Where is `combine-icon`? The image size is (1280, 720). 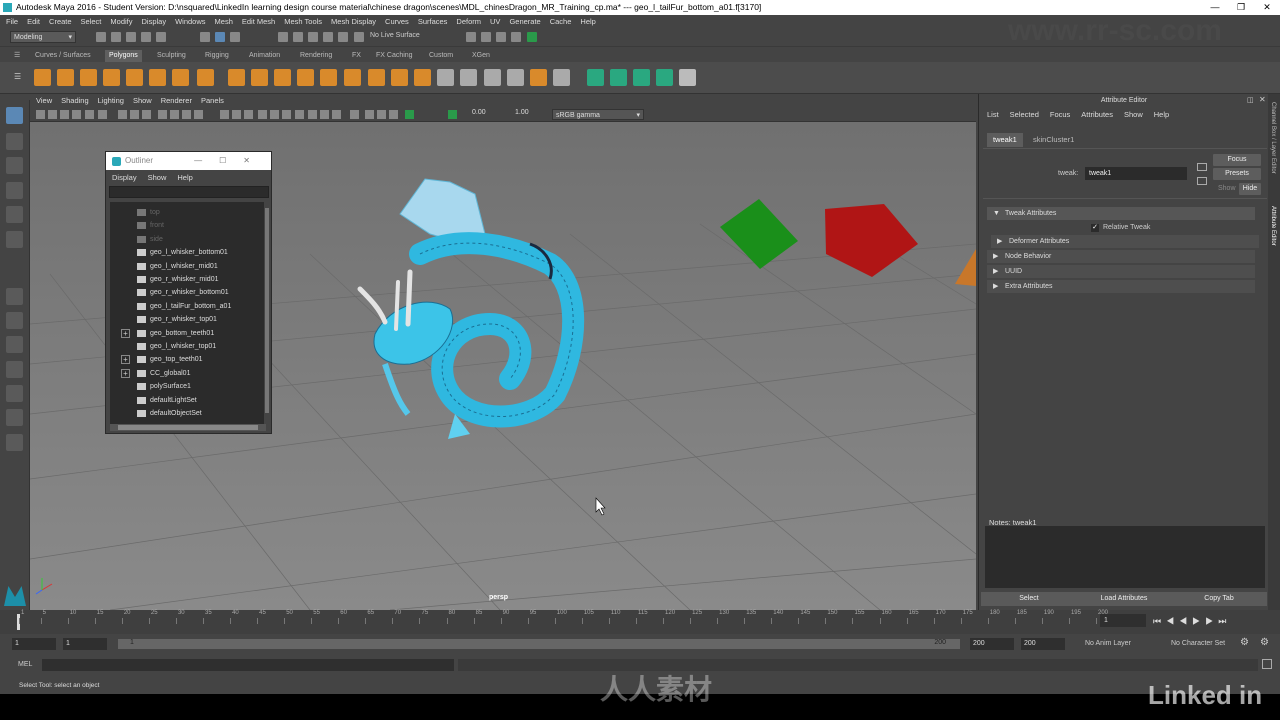
combine-icon is located at coordinates (236, 77).